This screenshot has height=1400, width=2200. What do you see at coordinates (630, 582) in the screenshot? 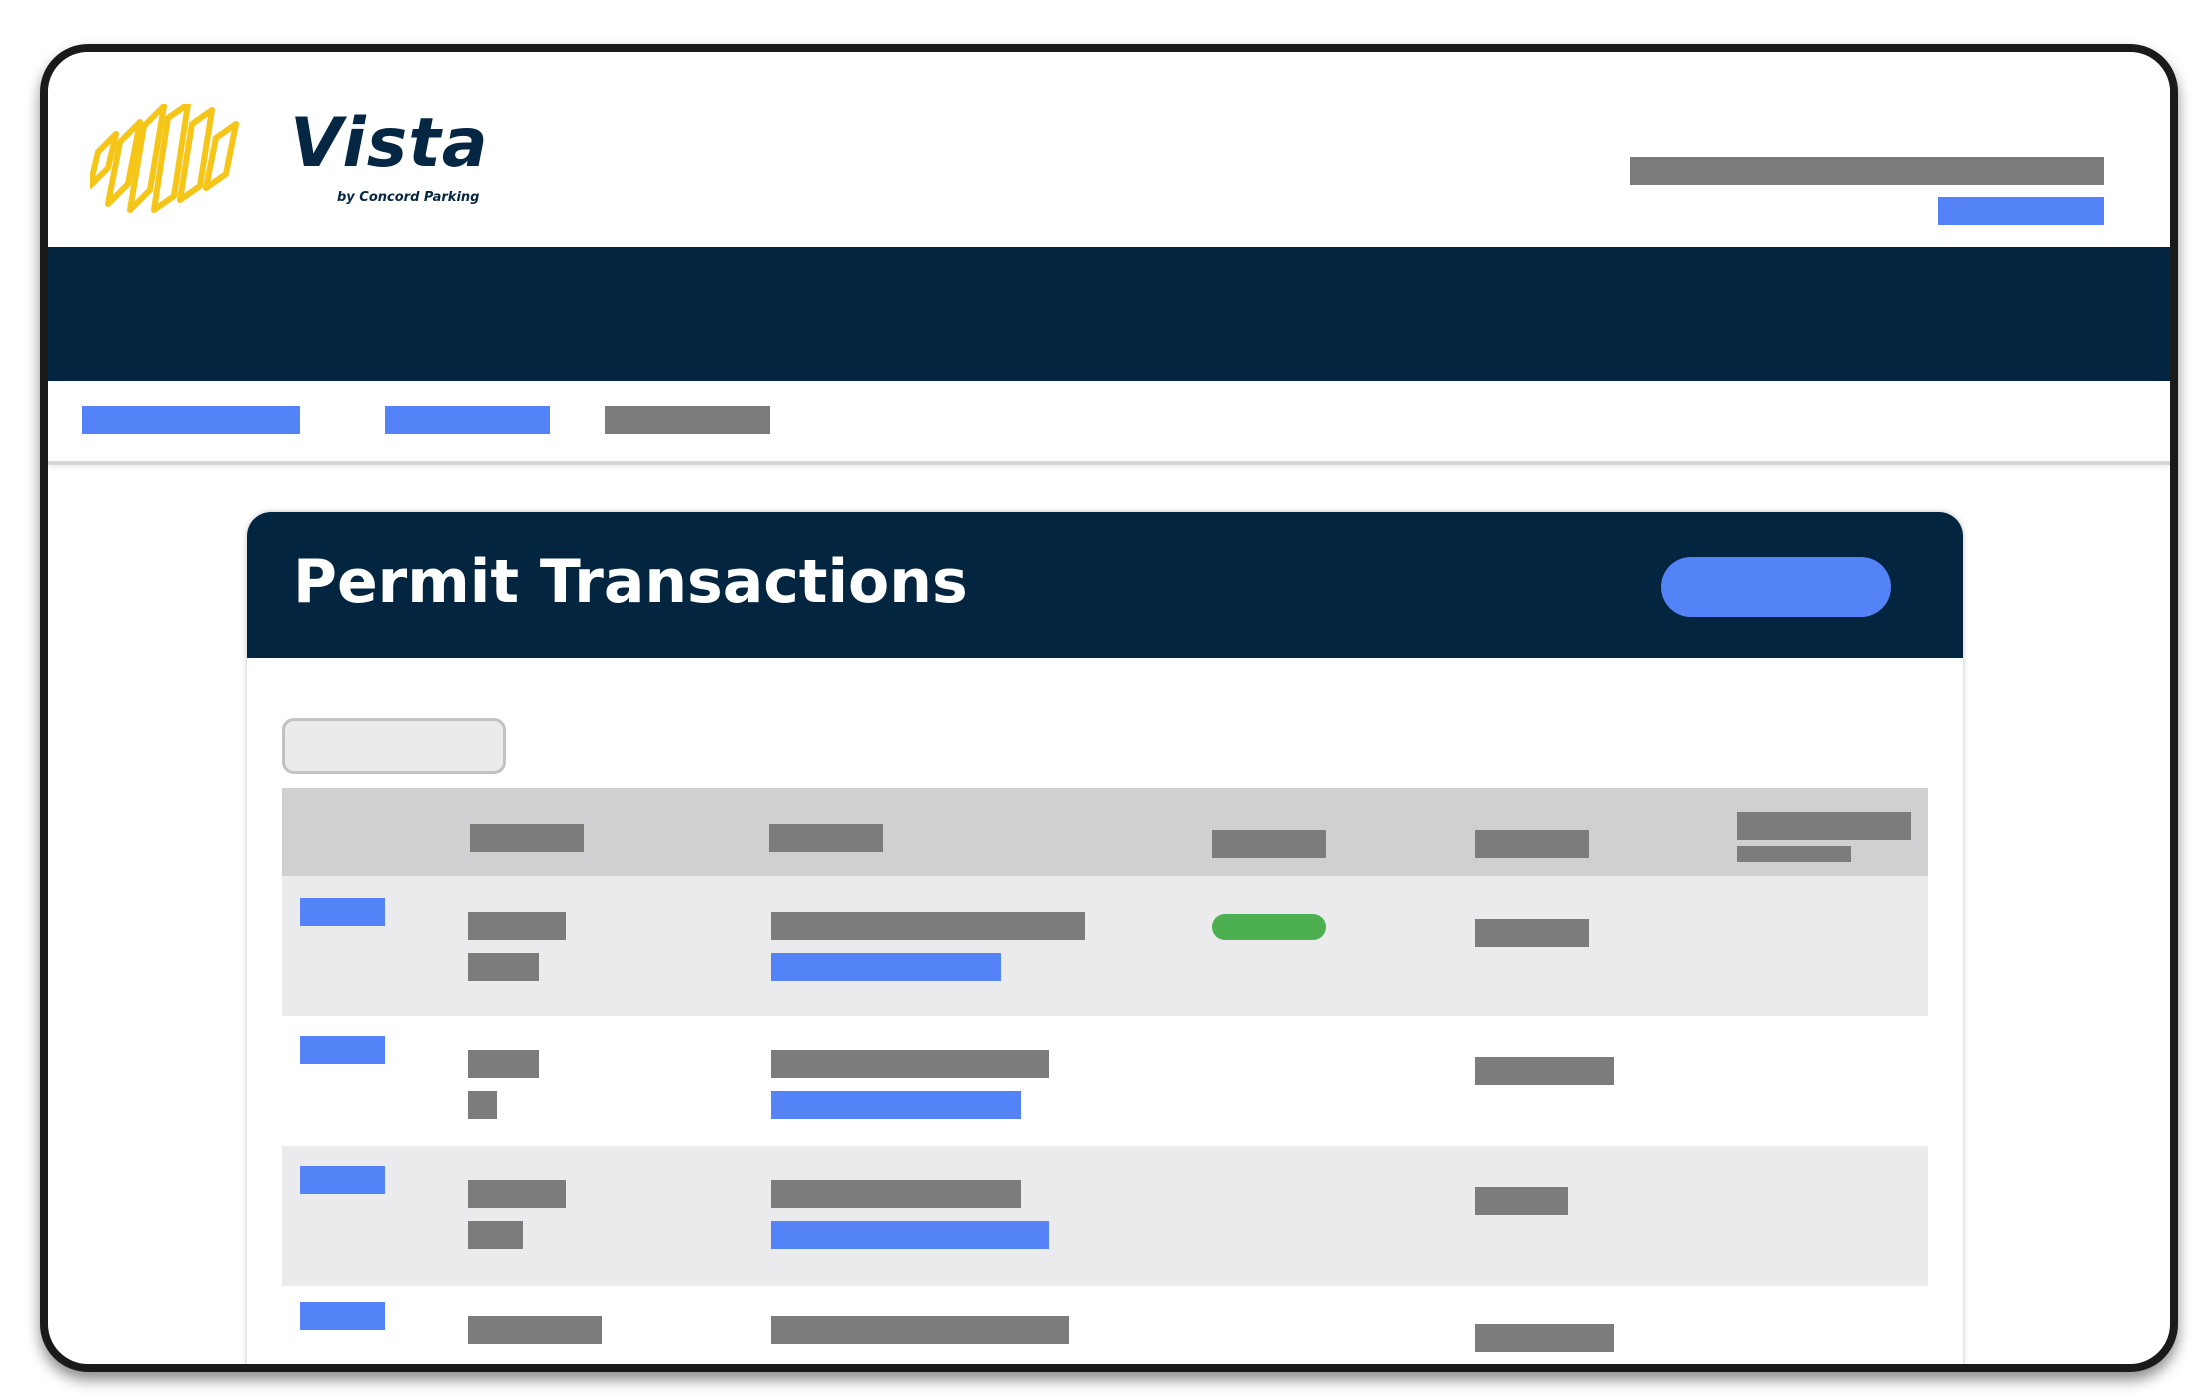
I see `page-title: Permit Transactions` at bounding box center [630, 582].